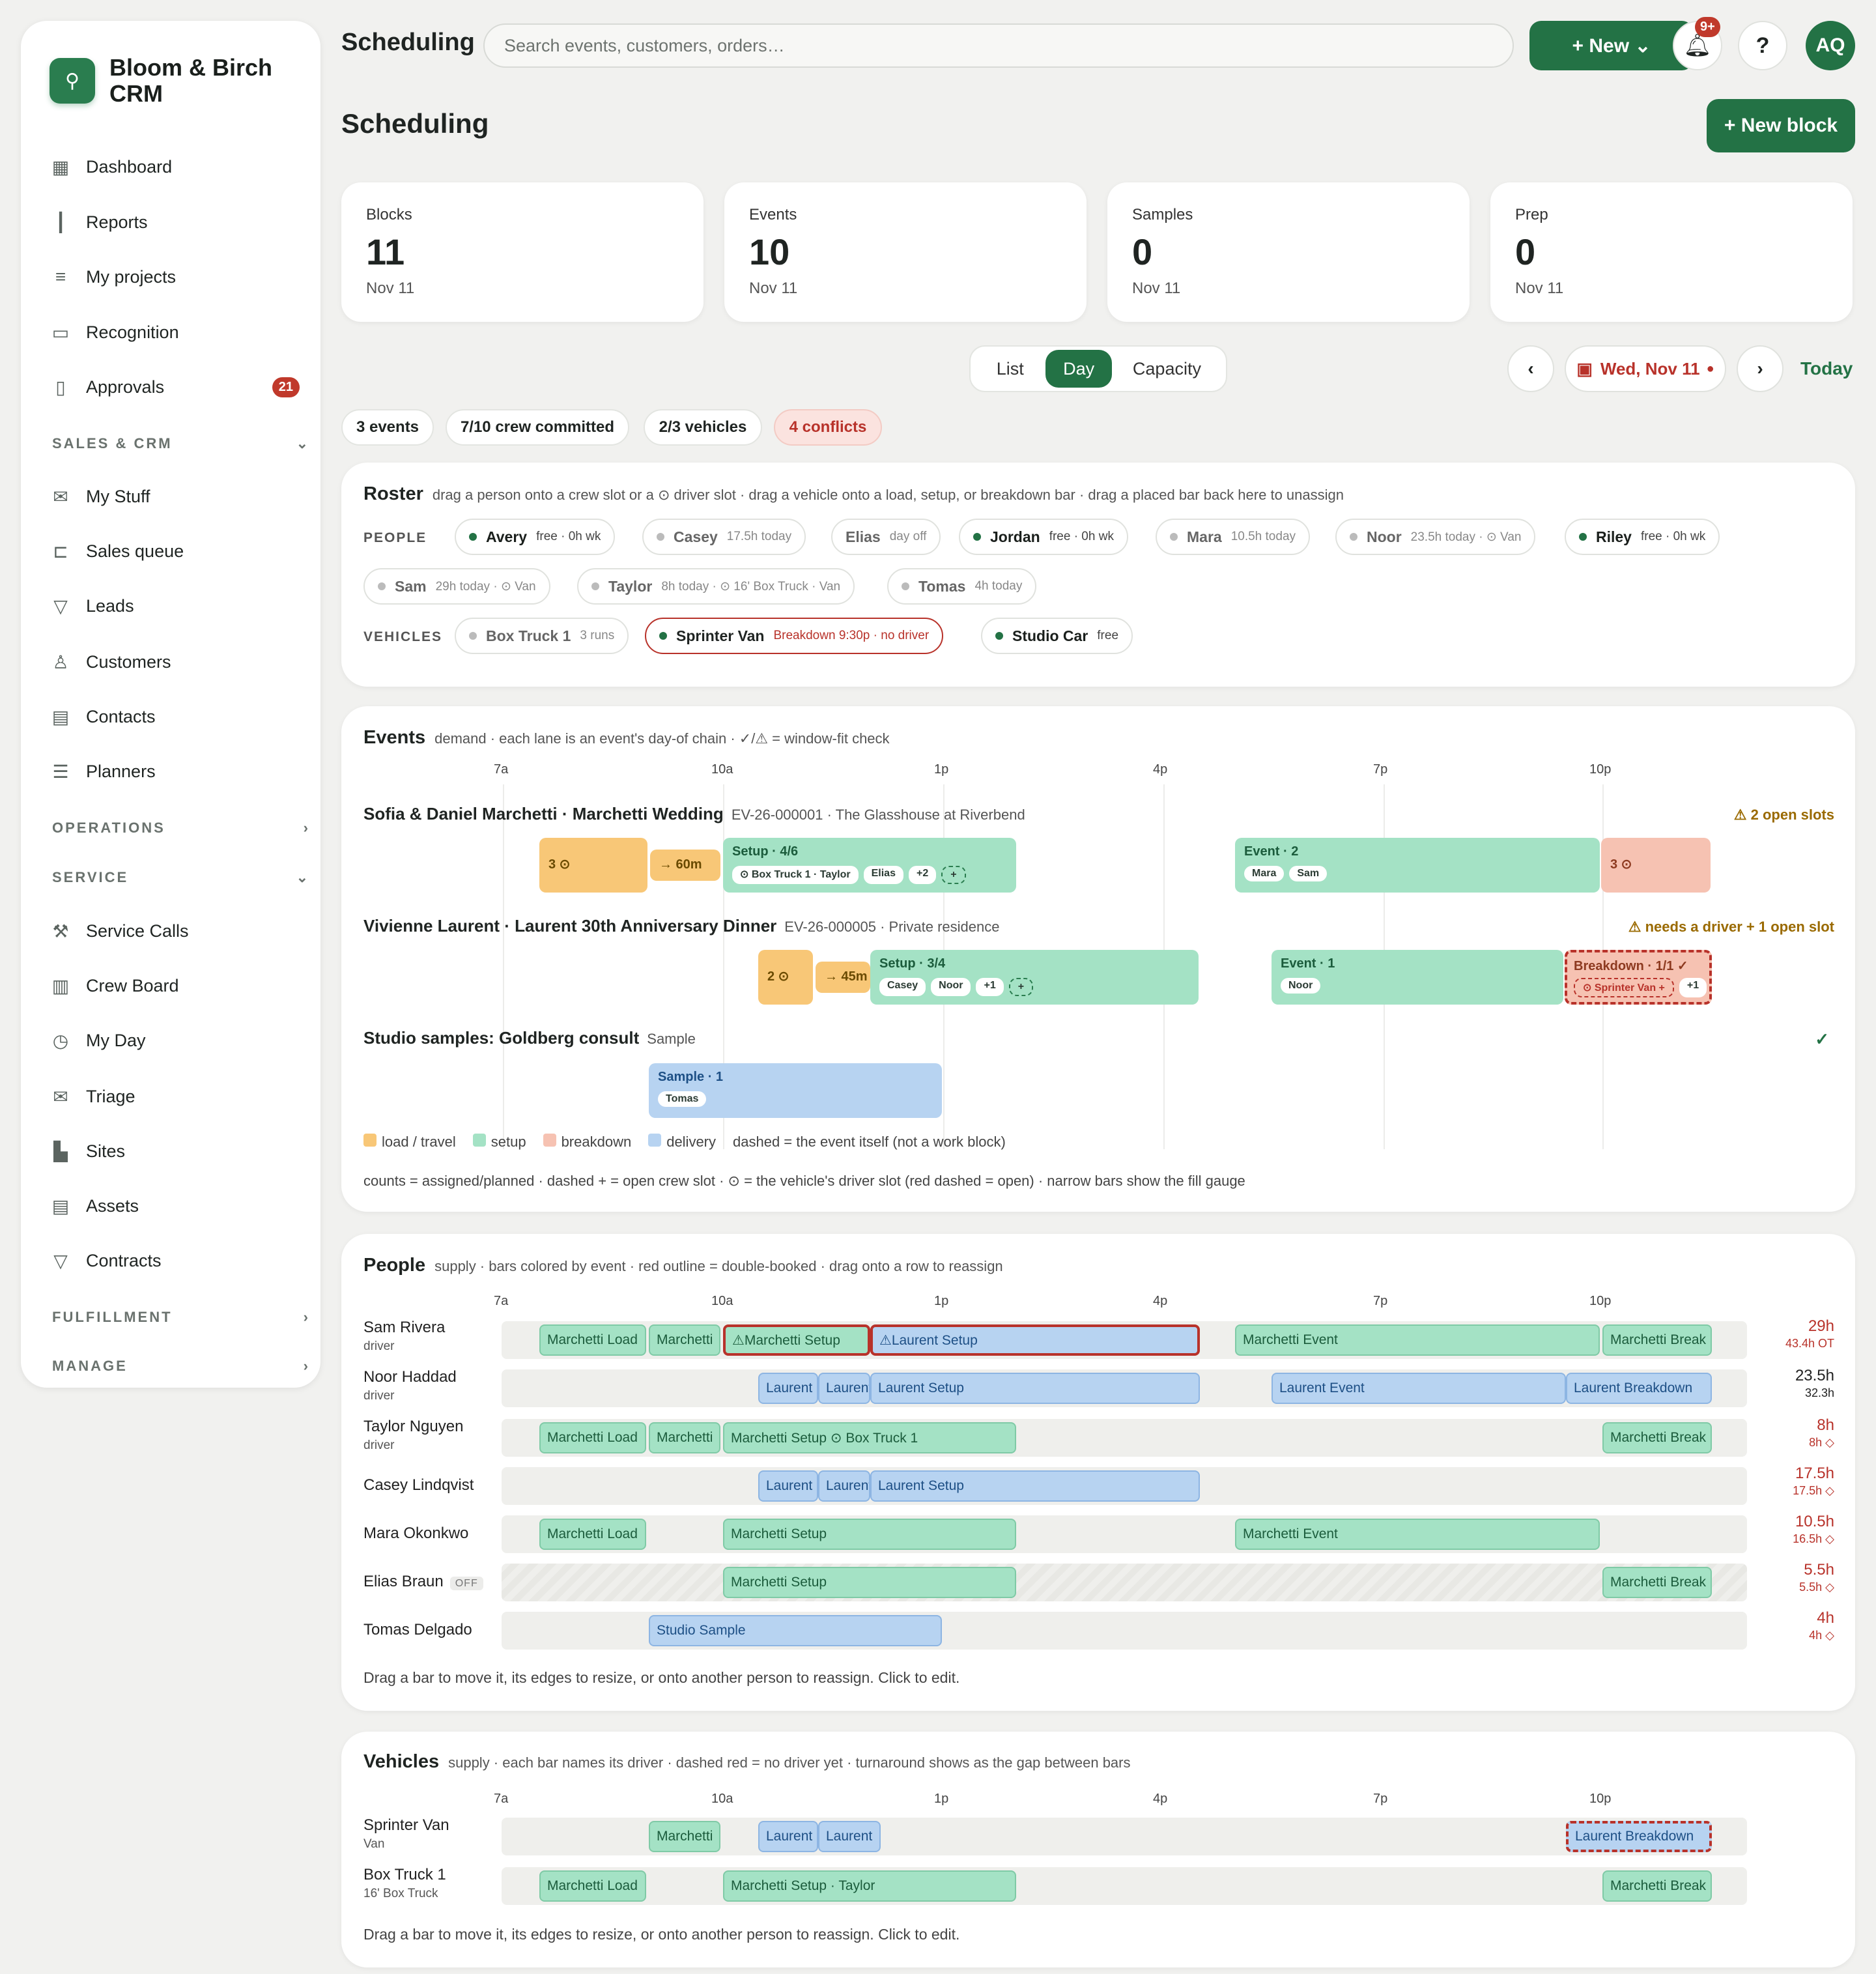 This screenshot has width=1876, height=1974. What do you see at coordinates (1639, 1836) in the screenshot?
I see `schedule-bar: Laurent Breakdown` at bounding box center [1639, 1836].